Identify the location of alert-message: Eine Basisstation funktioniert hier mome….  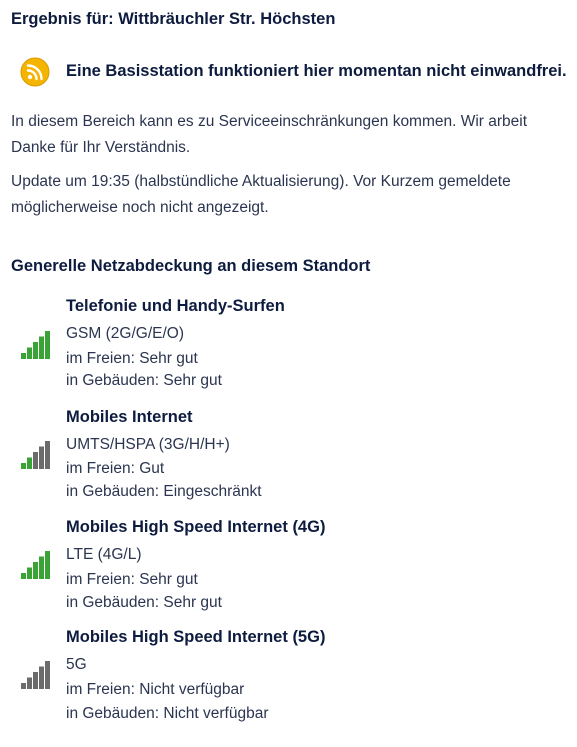
(316, 71).